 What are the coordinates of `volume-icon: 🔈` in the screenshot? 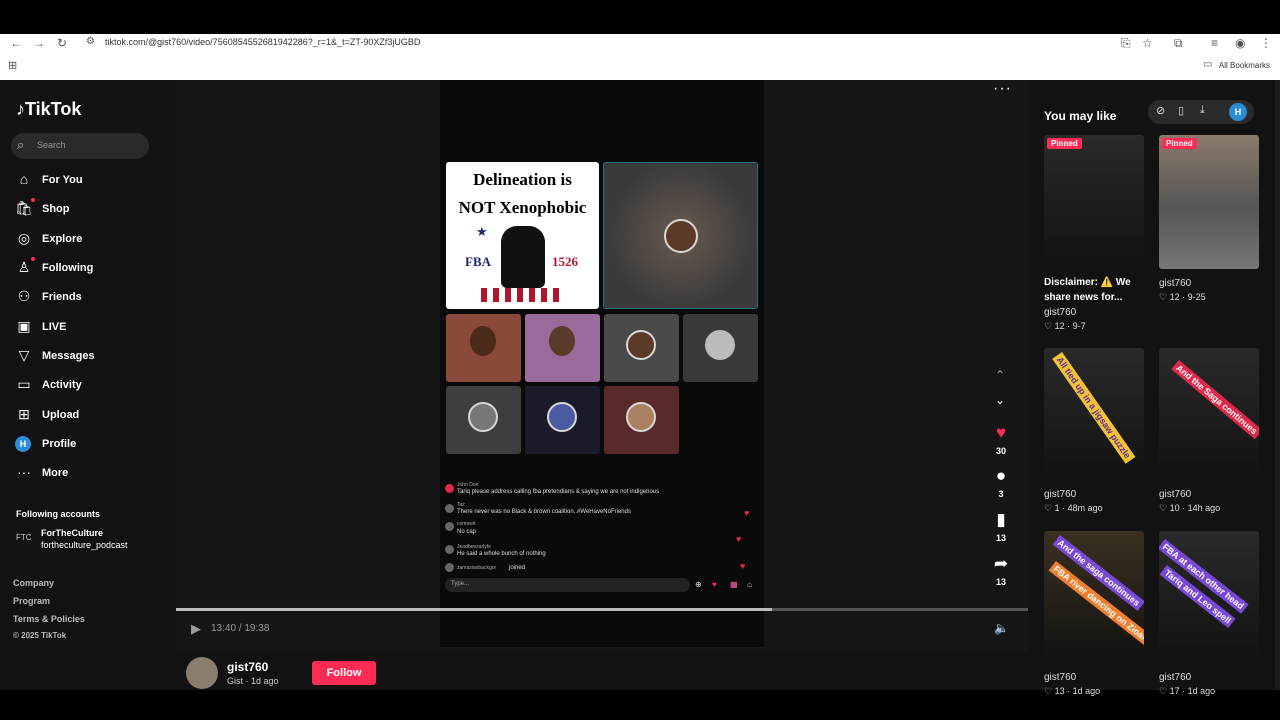 It's located at (1001, 628).